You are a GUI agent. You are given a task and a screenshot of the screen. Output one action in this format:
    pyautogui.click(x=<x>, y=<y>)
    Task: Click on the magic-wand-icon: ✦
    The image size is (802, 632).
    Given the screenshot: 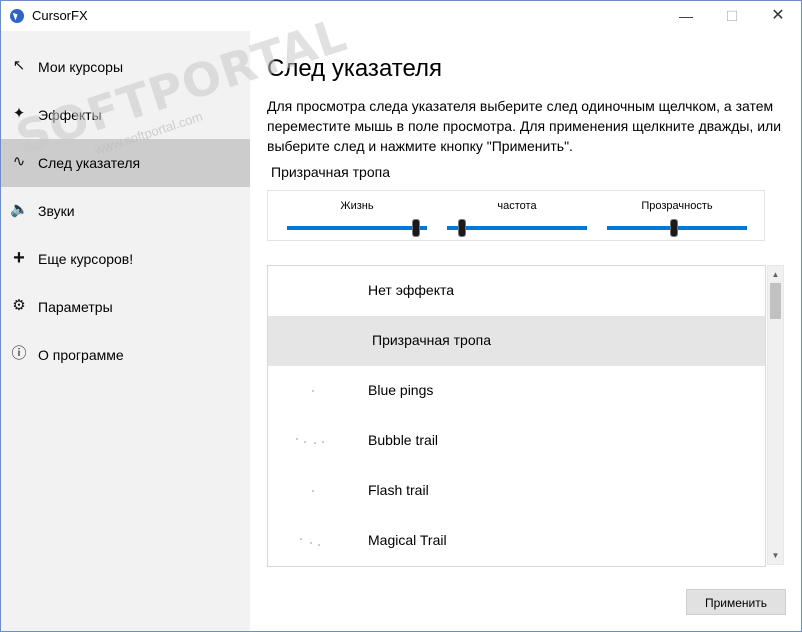 What is the action you would take?
    pyautogui.click(x=19, y=113)
    